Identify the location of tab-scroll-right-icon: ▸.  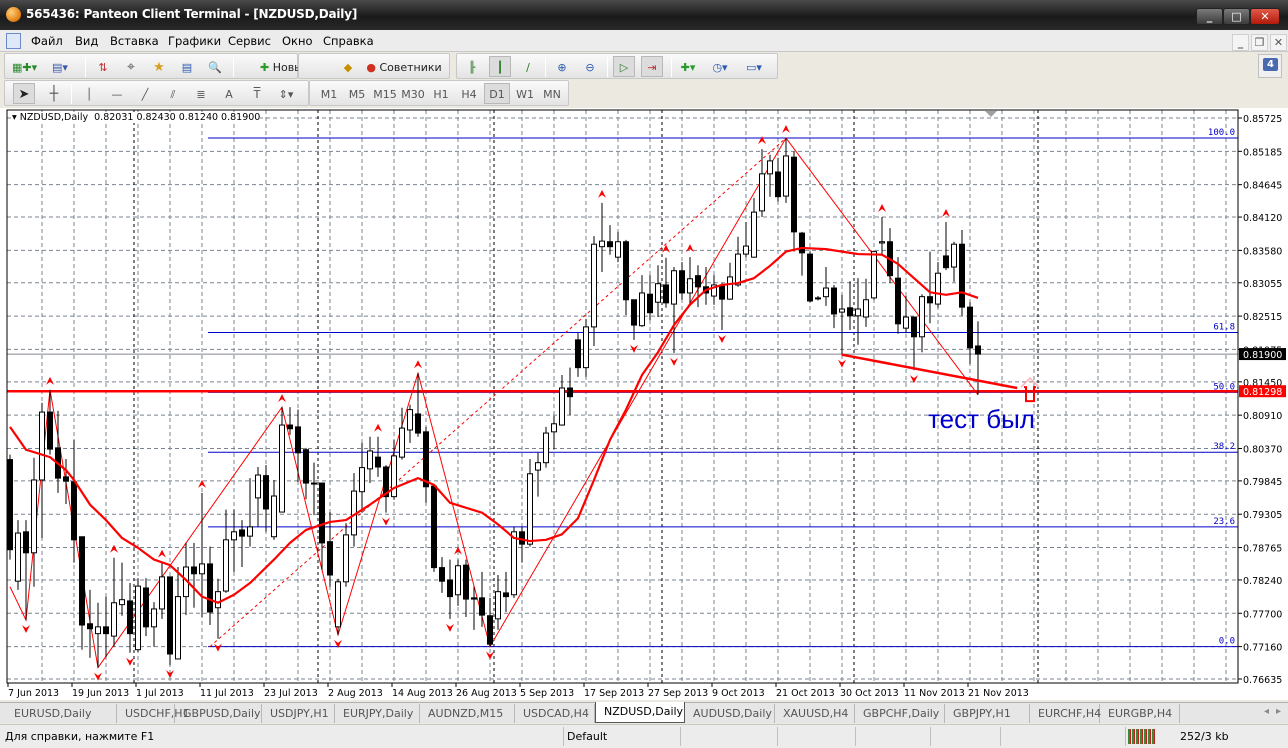
(1278, 711).